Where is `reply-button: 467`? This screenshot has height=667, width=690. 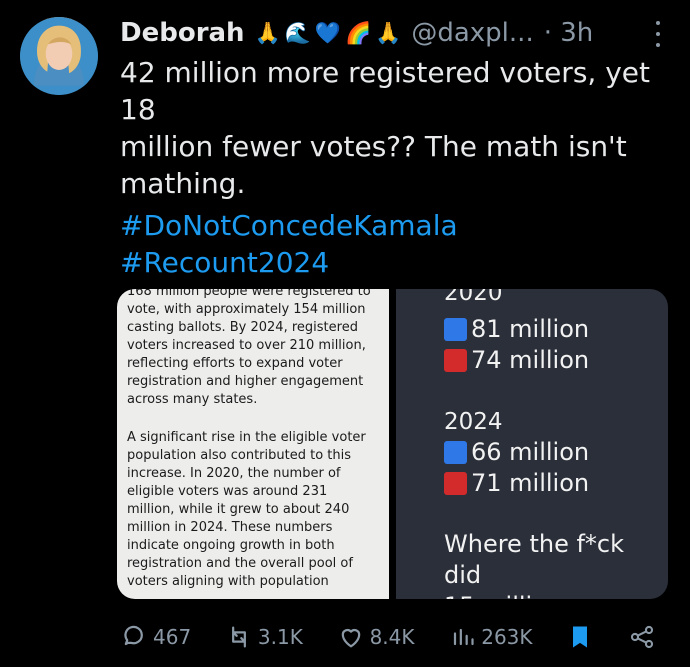 reply-button: 467 is located at coordinates (155, 637).